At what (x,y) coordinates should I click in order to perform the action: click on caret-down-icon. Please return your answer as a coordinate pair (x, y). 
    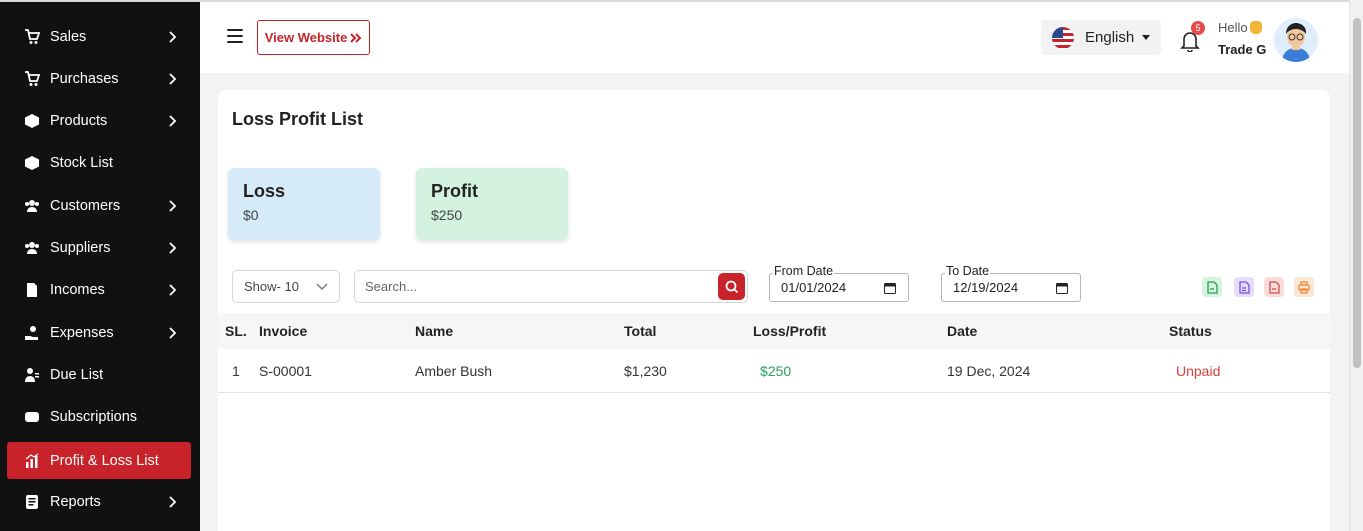
    Looking at the image, I should click on (1146, 37).